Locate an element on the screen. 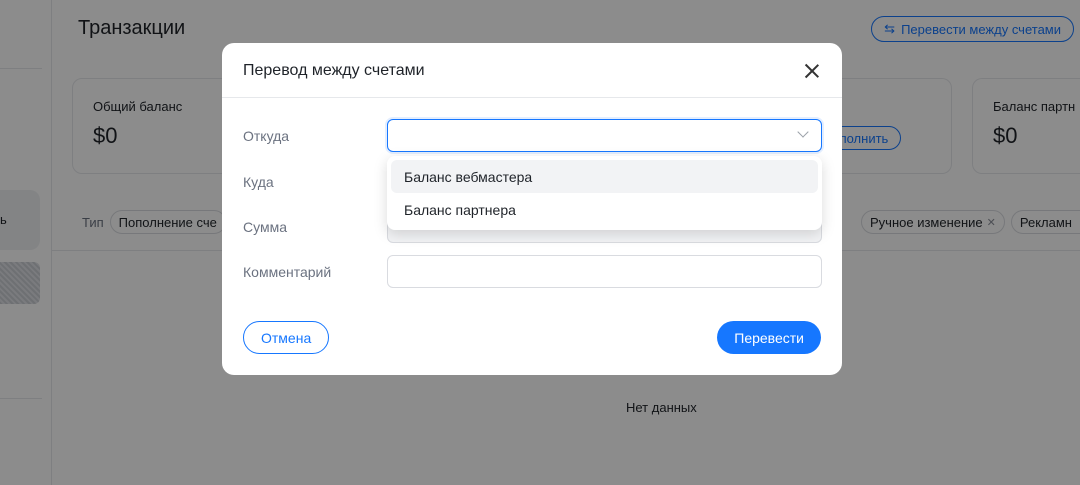  comment-label: Комментарий is located at coordinates (287, 272).